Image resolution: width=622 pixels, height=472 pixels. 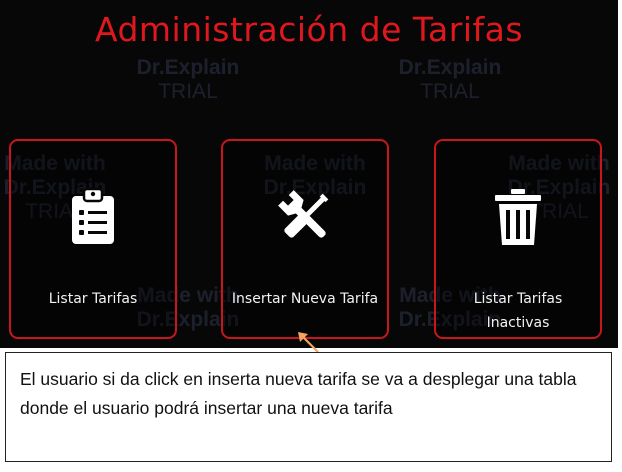 I want to click on card-label: Insertar Nueva Tarifa, so click(x=305, y=299).